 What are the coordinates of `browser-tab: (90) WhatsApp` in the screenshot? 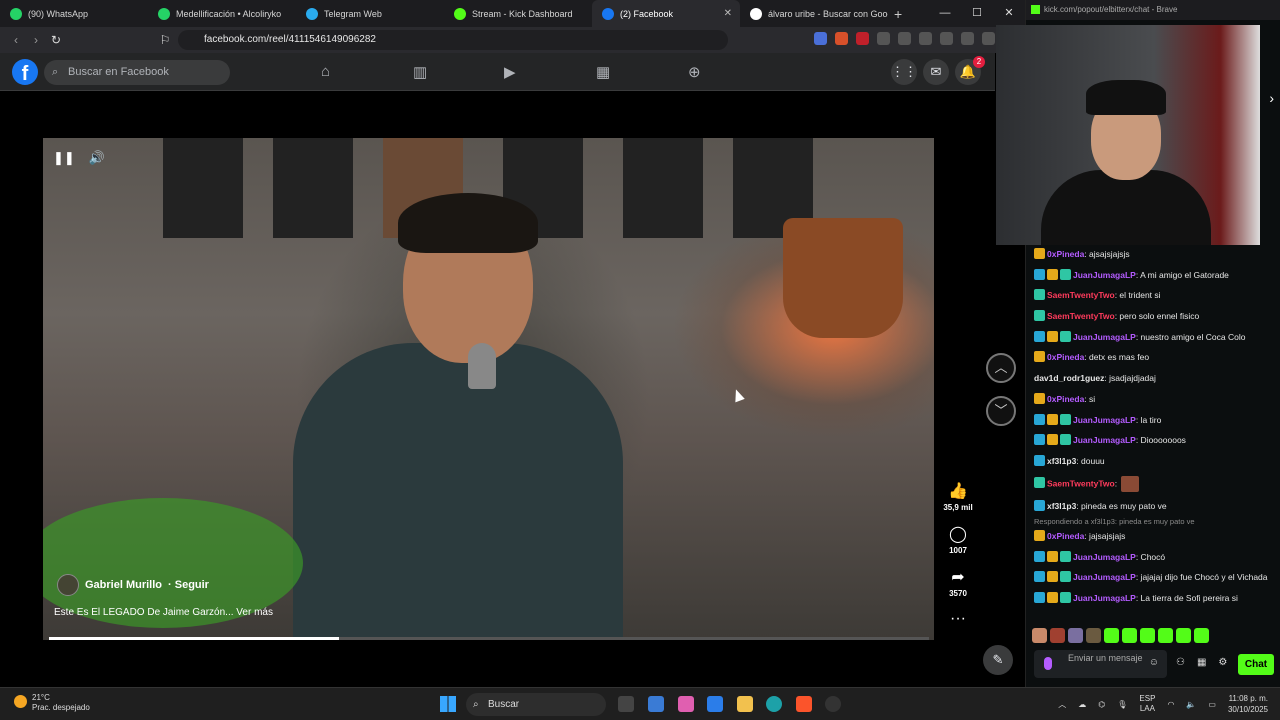 It's located at (74, 13).